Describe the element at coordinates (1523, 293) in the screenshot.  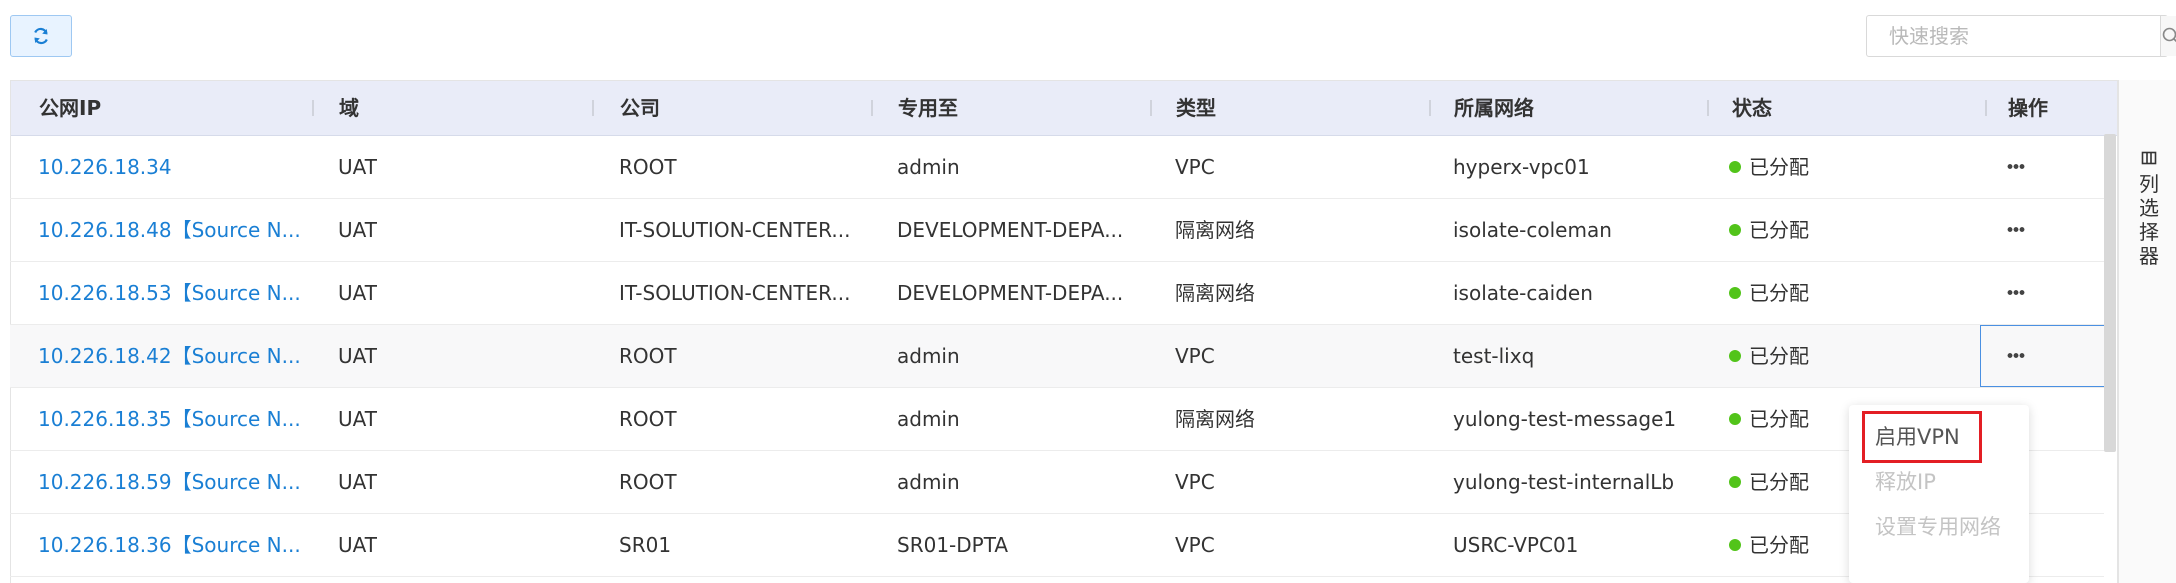
I see `network-cell: isolate-caiden` at that location.